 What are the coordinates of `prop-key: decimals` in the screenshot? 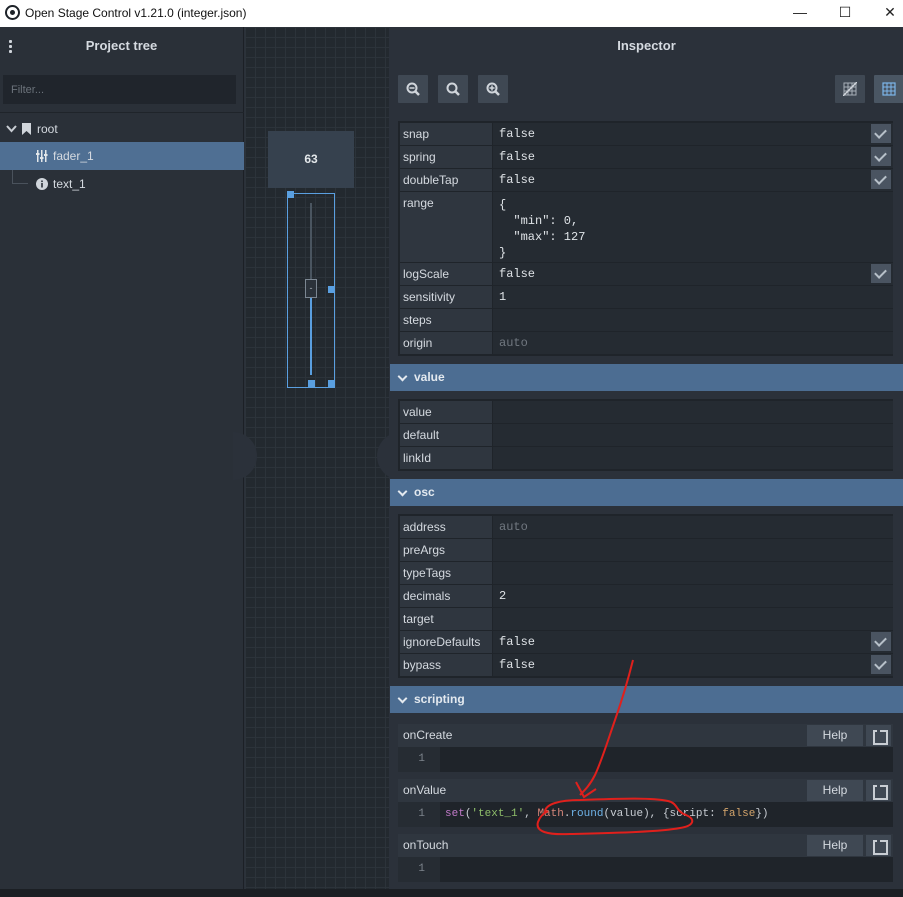 It's located at (446, 596).